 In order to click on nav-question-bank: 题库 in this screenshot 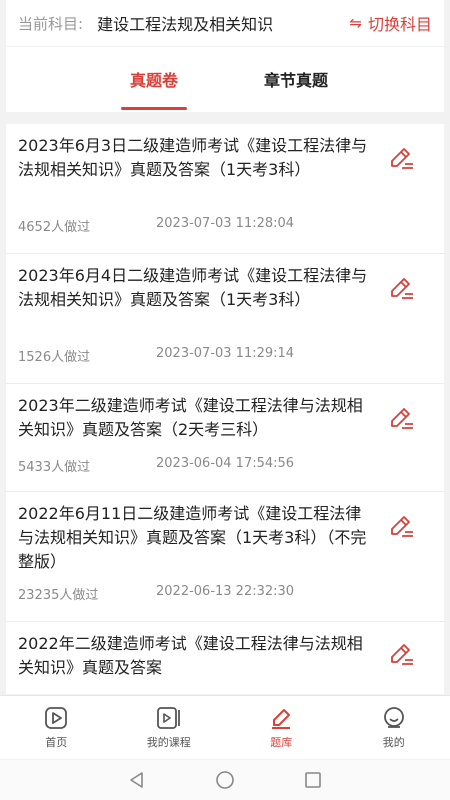, I will do `click(281, 727)`.